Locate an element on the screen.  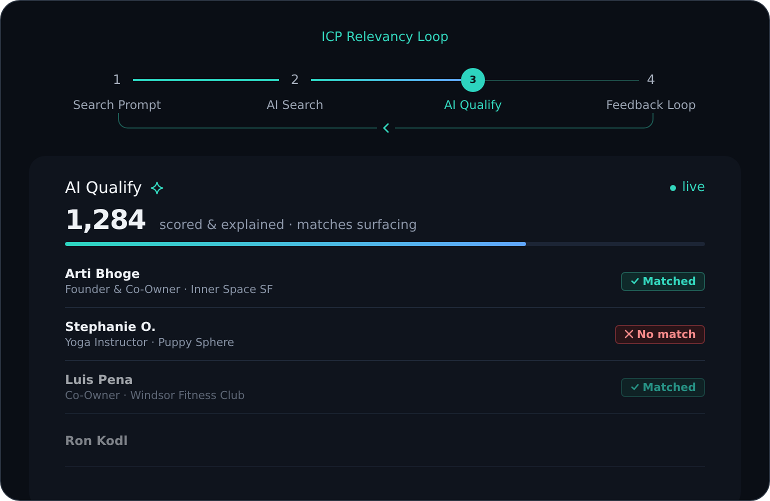
step-label: Search Prompt is located at coordinates (117, 105).